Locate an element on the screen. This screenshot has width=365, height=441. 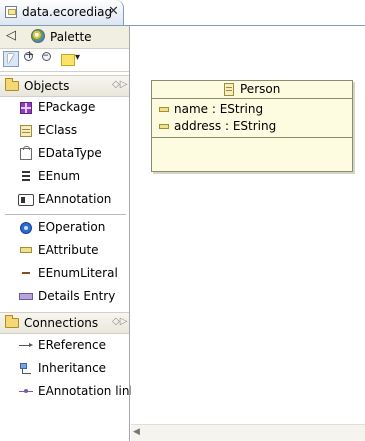
palette-toolbar is located at coordinates (64, 60).